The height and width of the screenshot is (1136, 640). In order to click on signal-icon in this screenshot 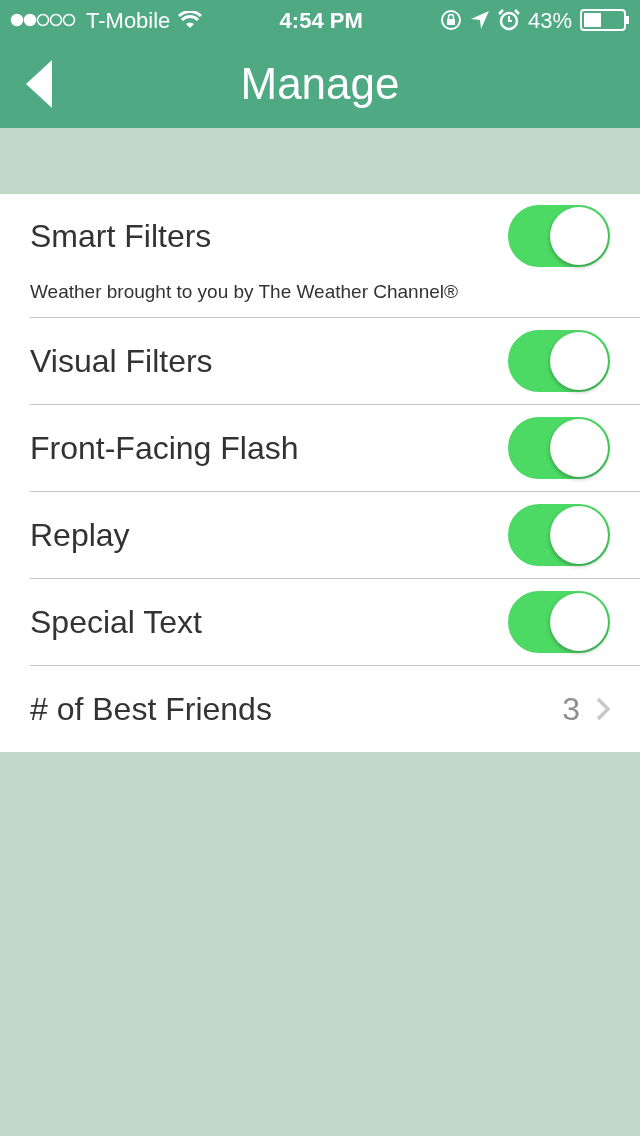, I will do `click(44, 20)`.